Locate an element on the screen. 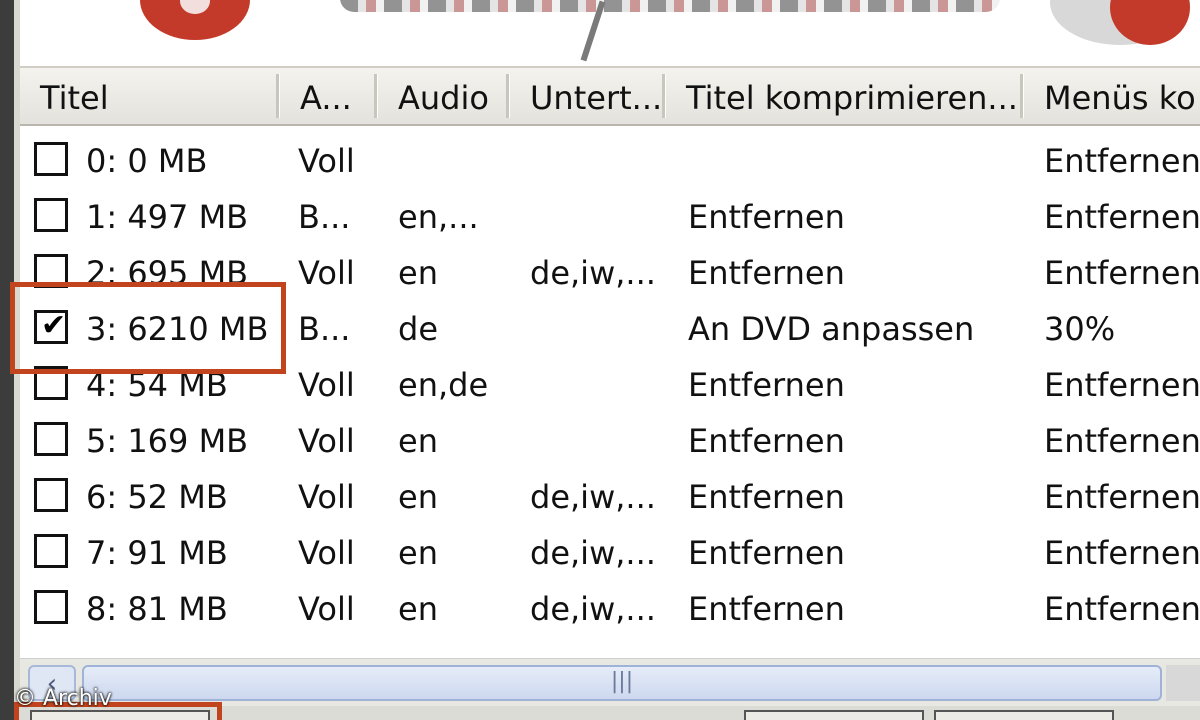 This screenshot has height=720, width=1200. column-header-titel: Titel is located at coordinates (149, 96).